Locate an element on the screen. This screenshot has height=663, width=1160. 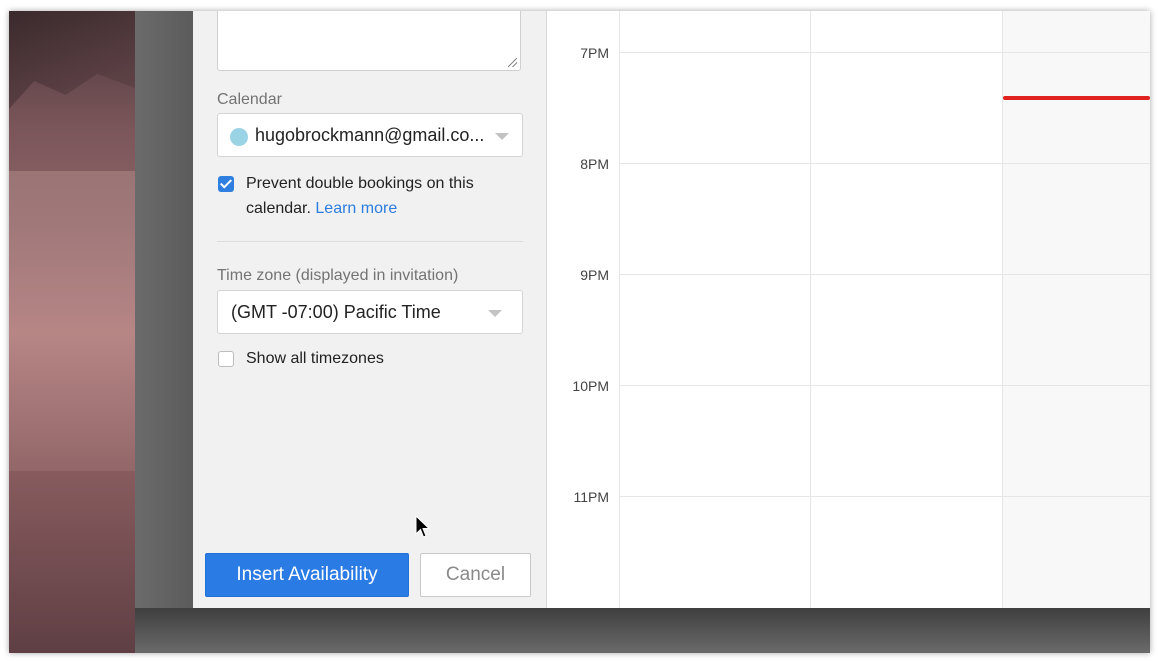
hour-label: 10PM is located at coordinates (590, 386).